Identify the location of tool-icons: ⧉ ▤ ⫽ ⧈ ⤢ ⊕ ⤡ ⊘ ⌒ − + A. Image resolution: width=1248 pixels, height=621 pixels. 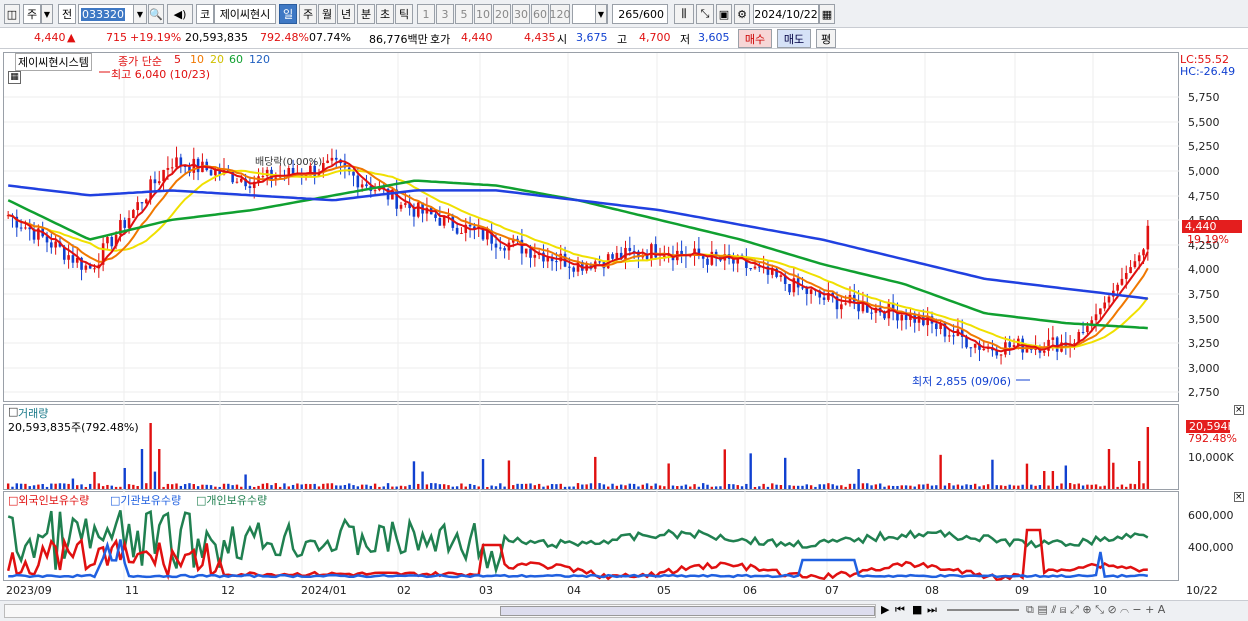
(1095, 610).